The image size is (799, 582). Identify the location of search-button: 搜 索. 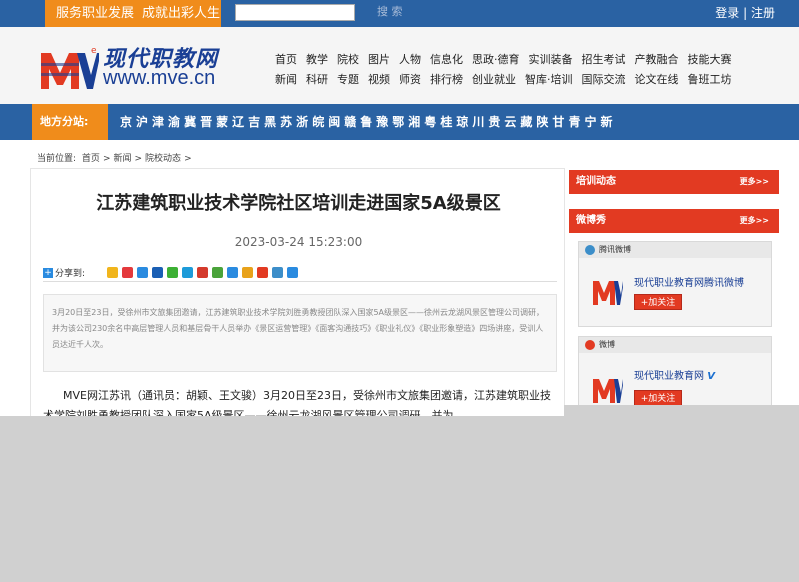
(390, 12).